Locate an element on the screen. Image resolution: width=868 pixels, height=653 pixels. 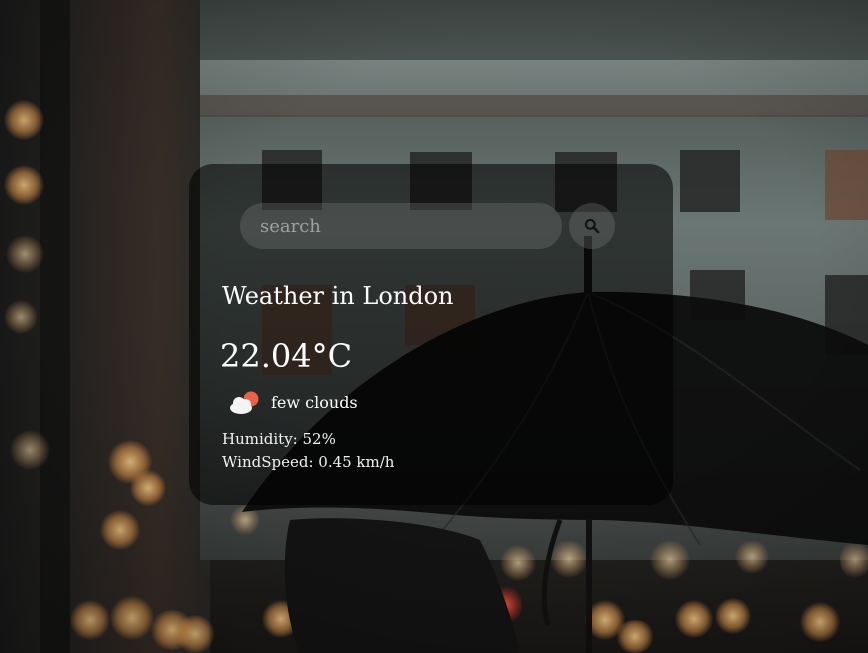
temperature: 22.04°C is located at coordinates (286, 356).